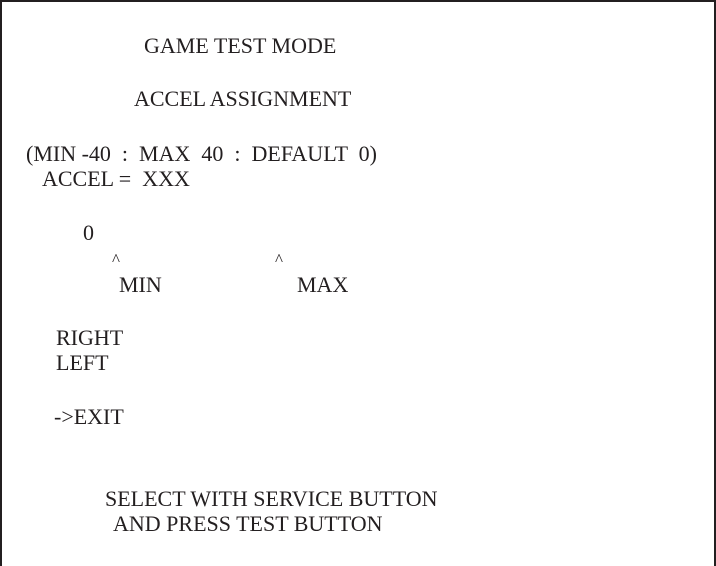 This screenshot has height=566, width=716. What do you see at coordinates (89, 417) in the screenshot?
I see `menu-item-exit: ->EXIT` at bounding box center [89, 417].